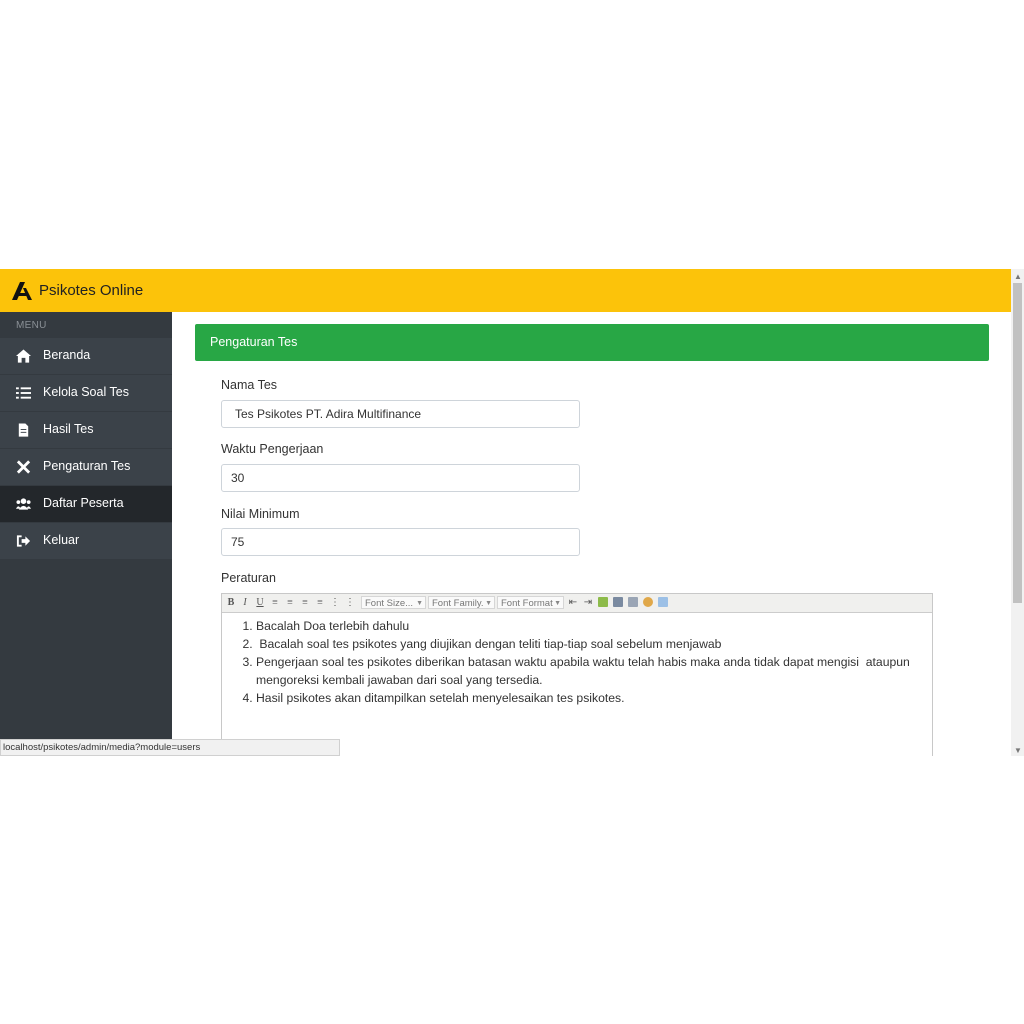 The width and height of the screenshot is (1024, 1024). What do you see at coordinates (618, 602) in the screenshot?
I see `link-icon` at bounding box center [618, 602].